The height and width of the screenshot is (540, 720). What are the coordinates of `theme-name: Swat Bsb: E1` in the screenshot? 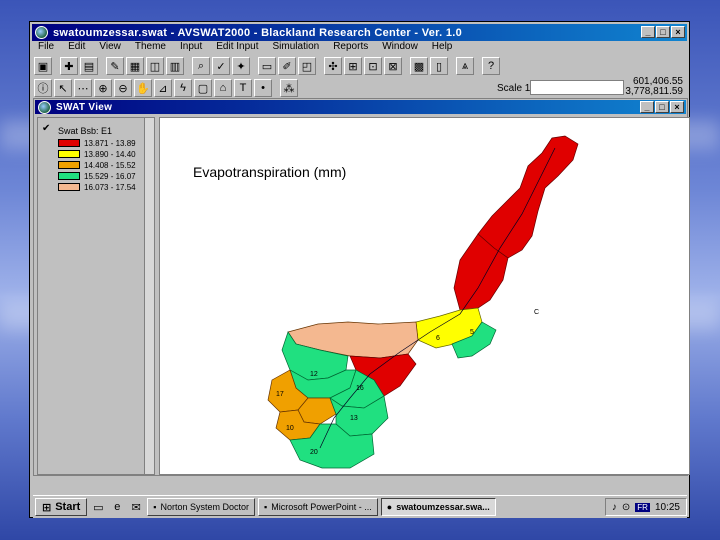 It's located at (85, 131).